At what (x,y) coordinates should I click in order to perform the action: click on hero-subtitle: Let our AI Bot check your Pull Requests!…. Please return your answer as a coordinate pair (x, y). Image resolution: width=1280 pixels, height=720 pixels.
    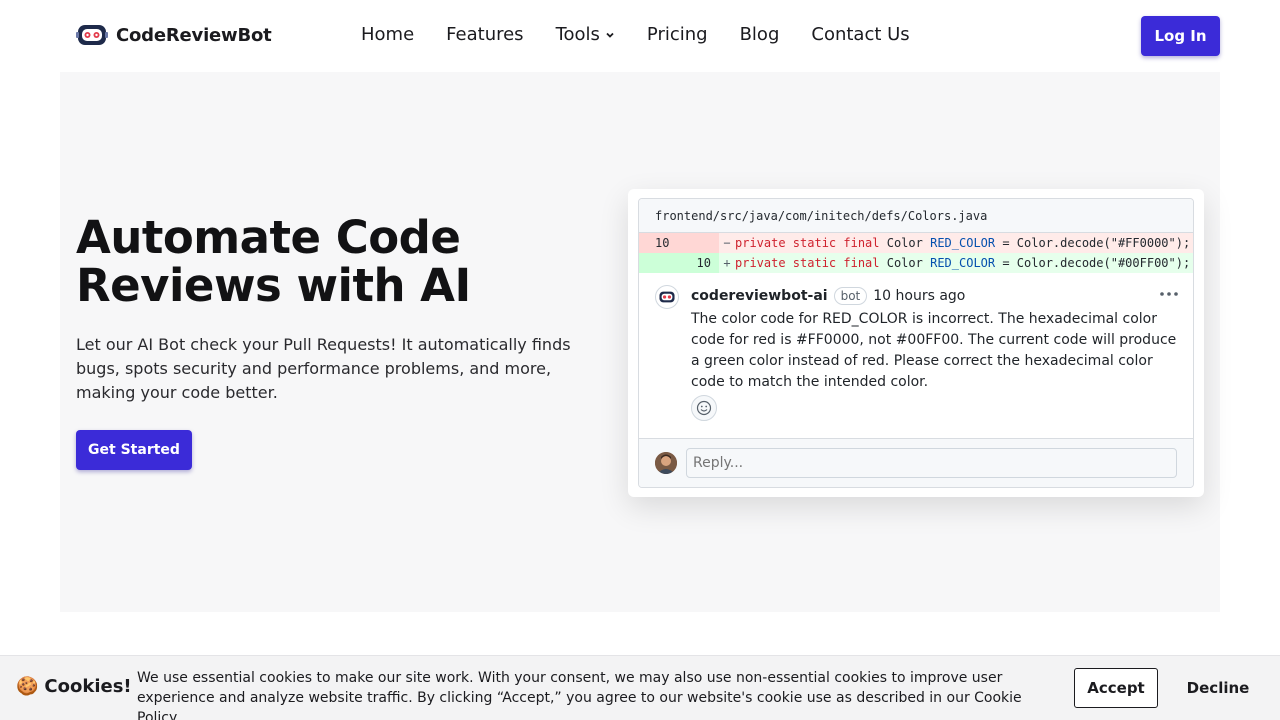
    Looking at the image, I should click on (323, 368).